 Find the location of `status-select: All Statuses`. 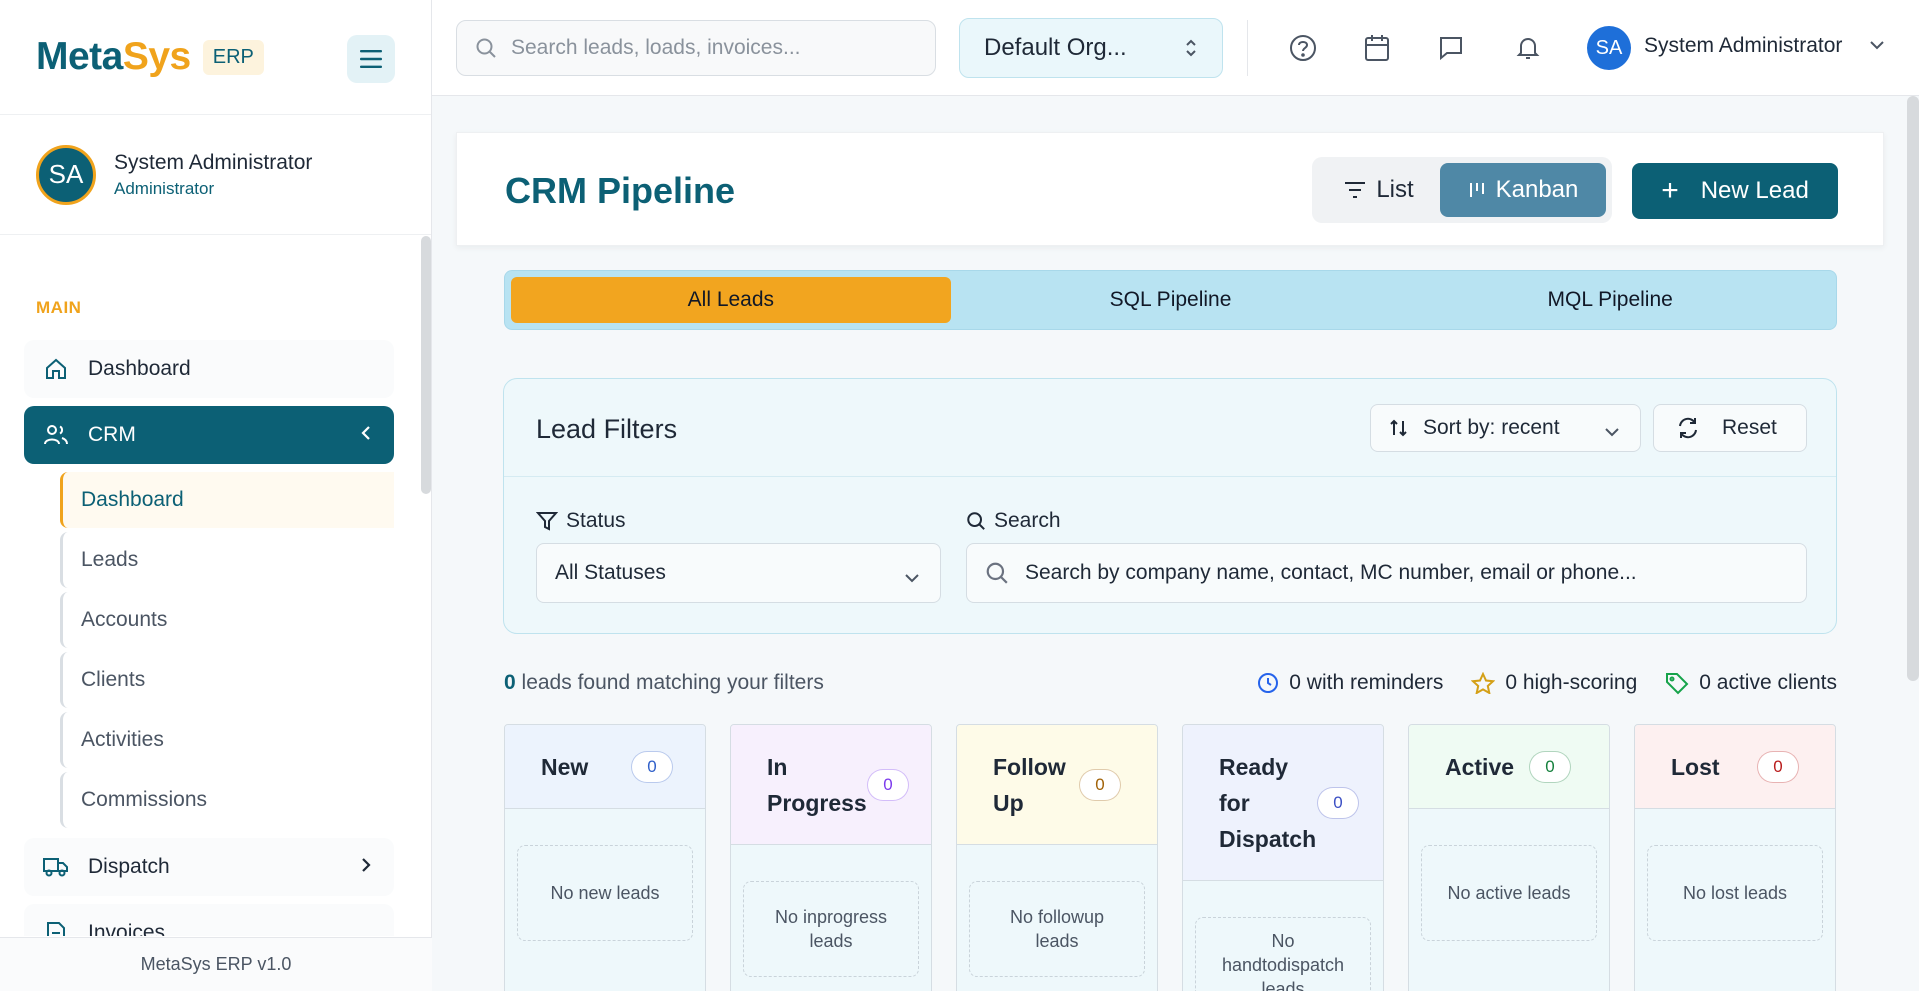

status-select: All Statuses is located at coordinates (738, 573).